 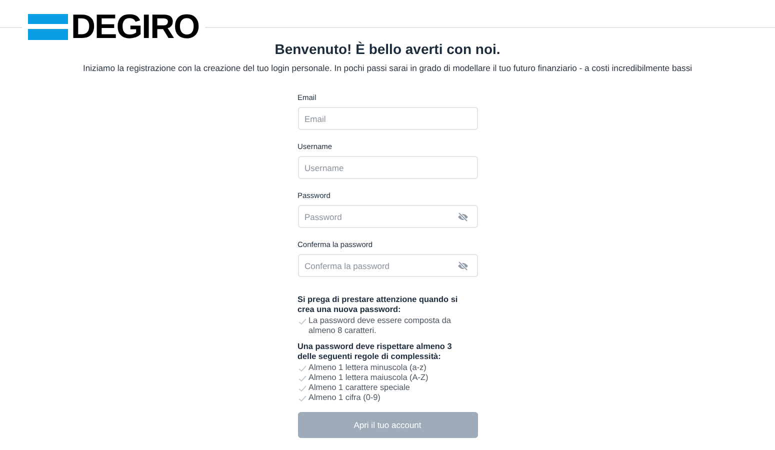 I want to click on rule-text: La password deve essere composta da almeno 8 caratteri., so click(x=380, y=326).